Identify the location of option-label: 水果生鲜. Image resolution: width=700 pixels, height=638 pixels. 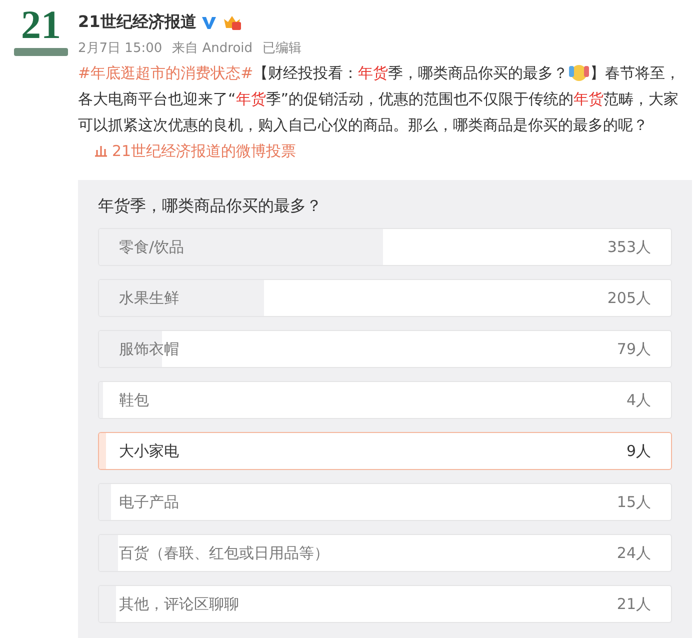
(149, 298).